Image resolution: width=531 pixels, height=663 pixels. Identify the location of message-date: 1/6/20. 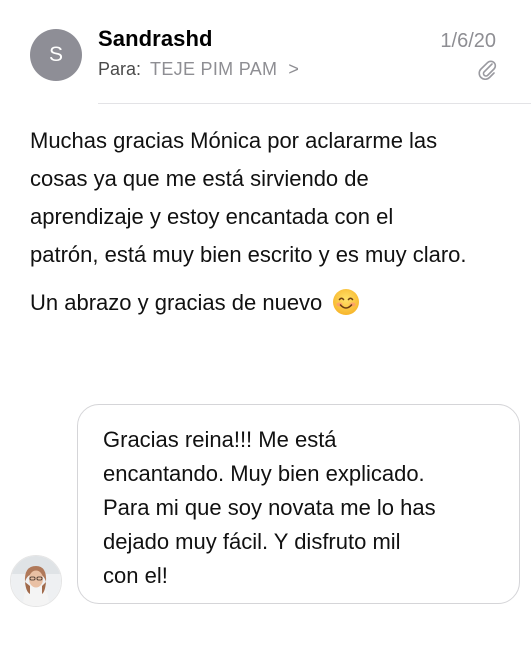
(468, 41).